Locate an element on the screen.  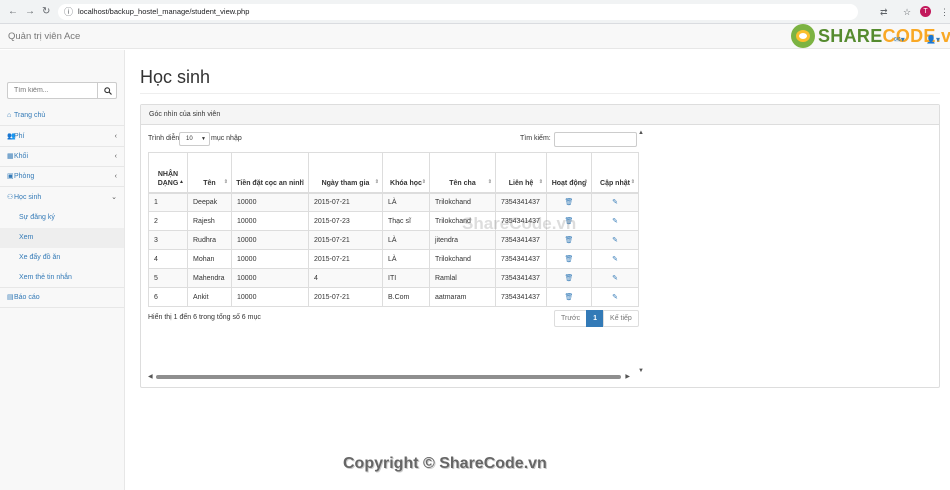
table-search-label: Tìm kiếm: is located at coordinates (535, 138).